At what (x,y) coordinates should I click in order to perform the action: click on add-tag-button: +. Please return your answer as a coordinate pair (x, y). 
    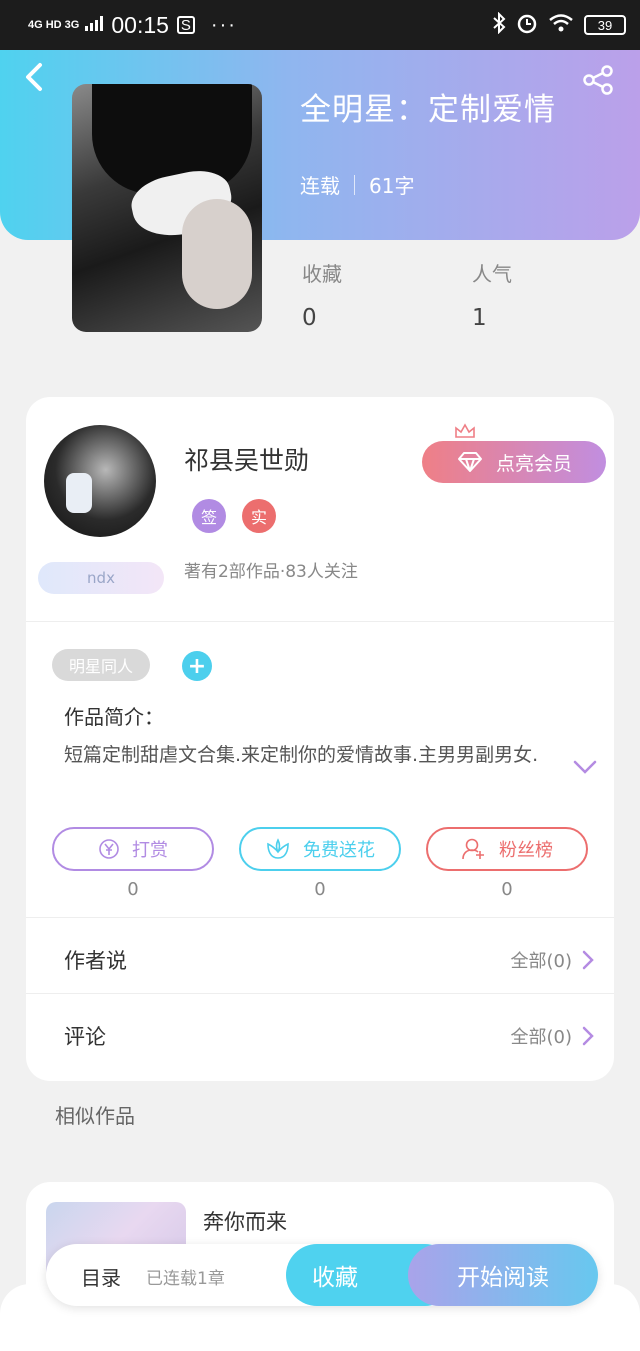
    Looking at the image, I should click on (197, 666).